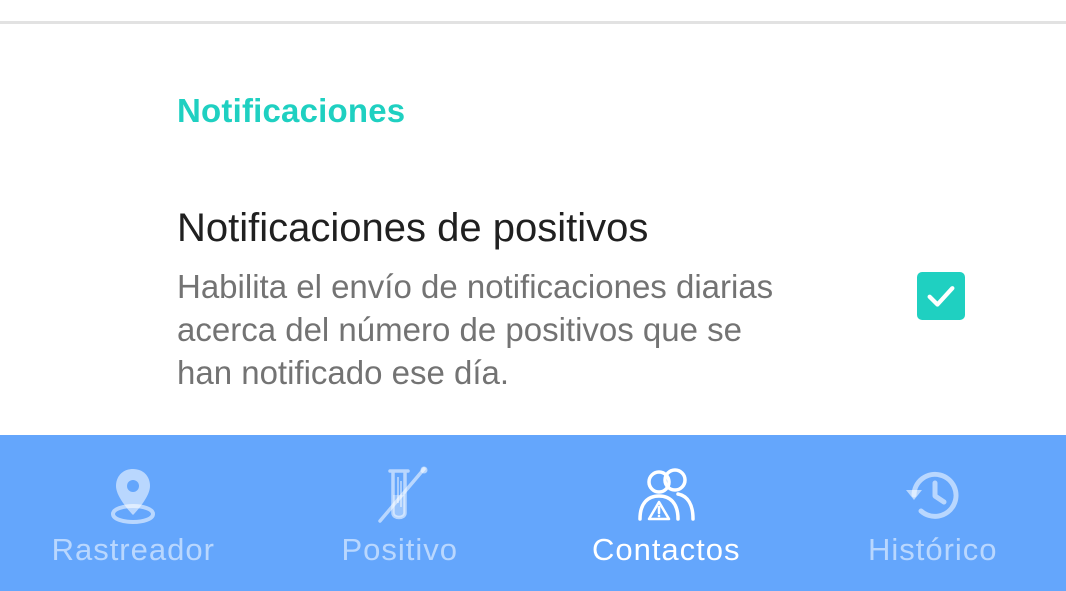 The height and width of the screenshot is (591, 1066). Describe the element at coordinates (932, 495) in the screenshot. I see `history-icon` at that location.